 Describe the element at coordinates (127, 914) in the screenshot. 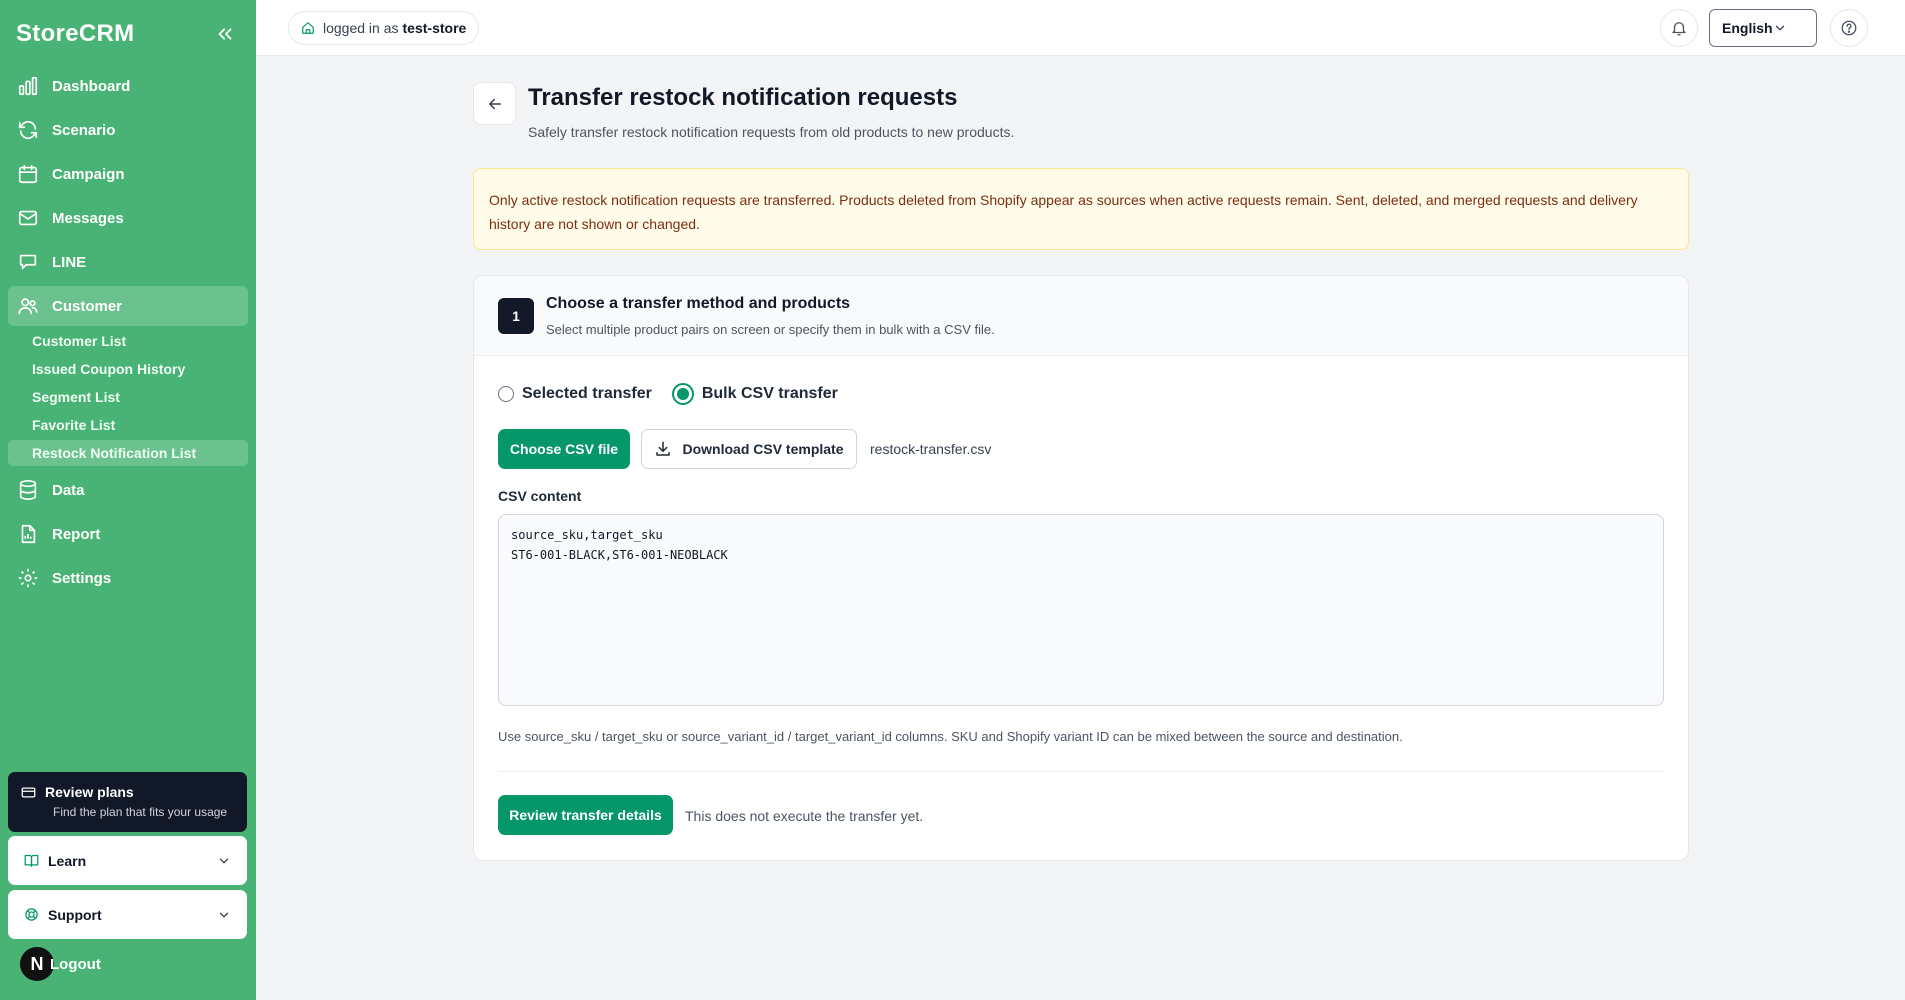

I see `support-accordion: Support` at that location.